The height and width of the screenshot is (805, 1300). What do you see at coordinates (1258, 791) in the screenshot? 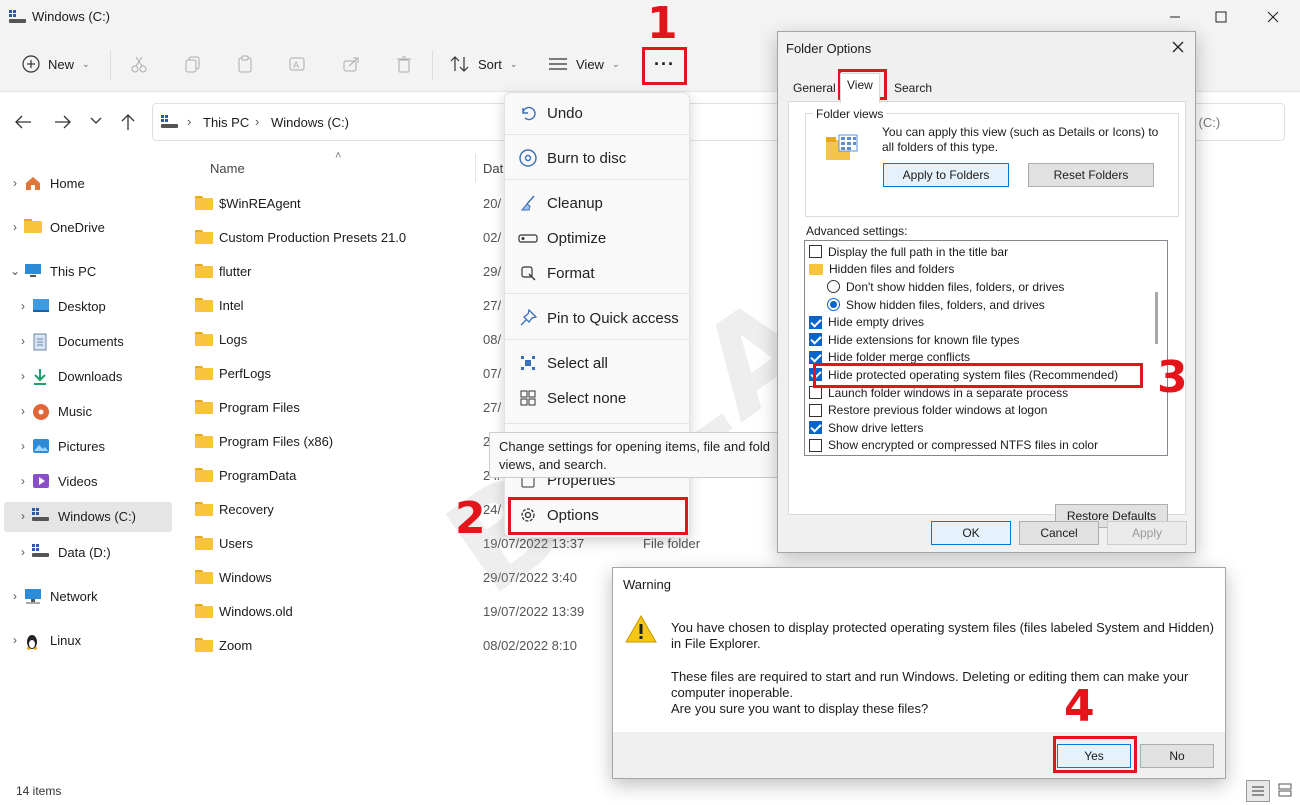
I see `details-view-toggle` at bounding box center [1258, 791].